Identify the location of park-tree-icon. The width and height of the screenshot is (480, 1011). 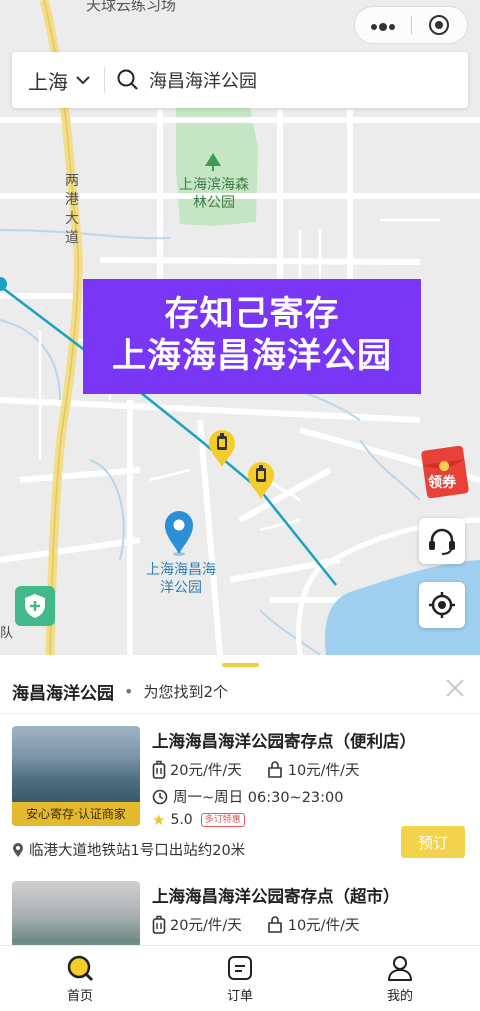
(213, 162).